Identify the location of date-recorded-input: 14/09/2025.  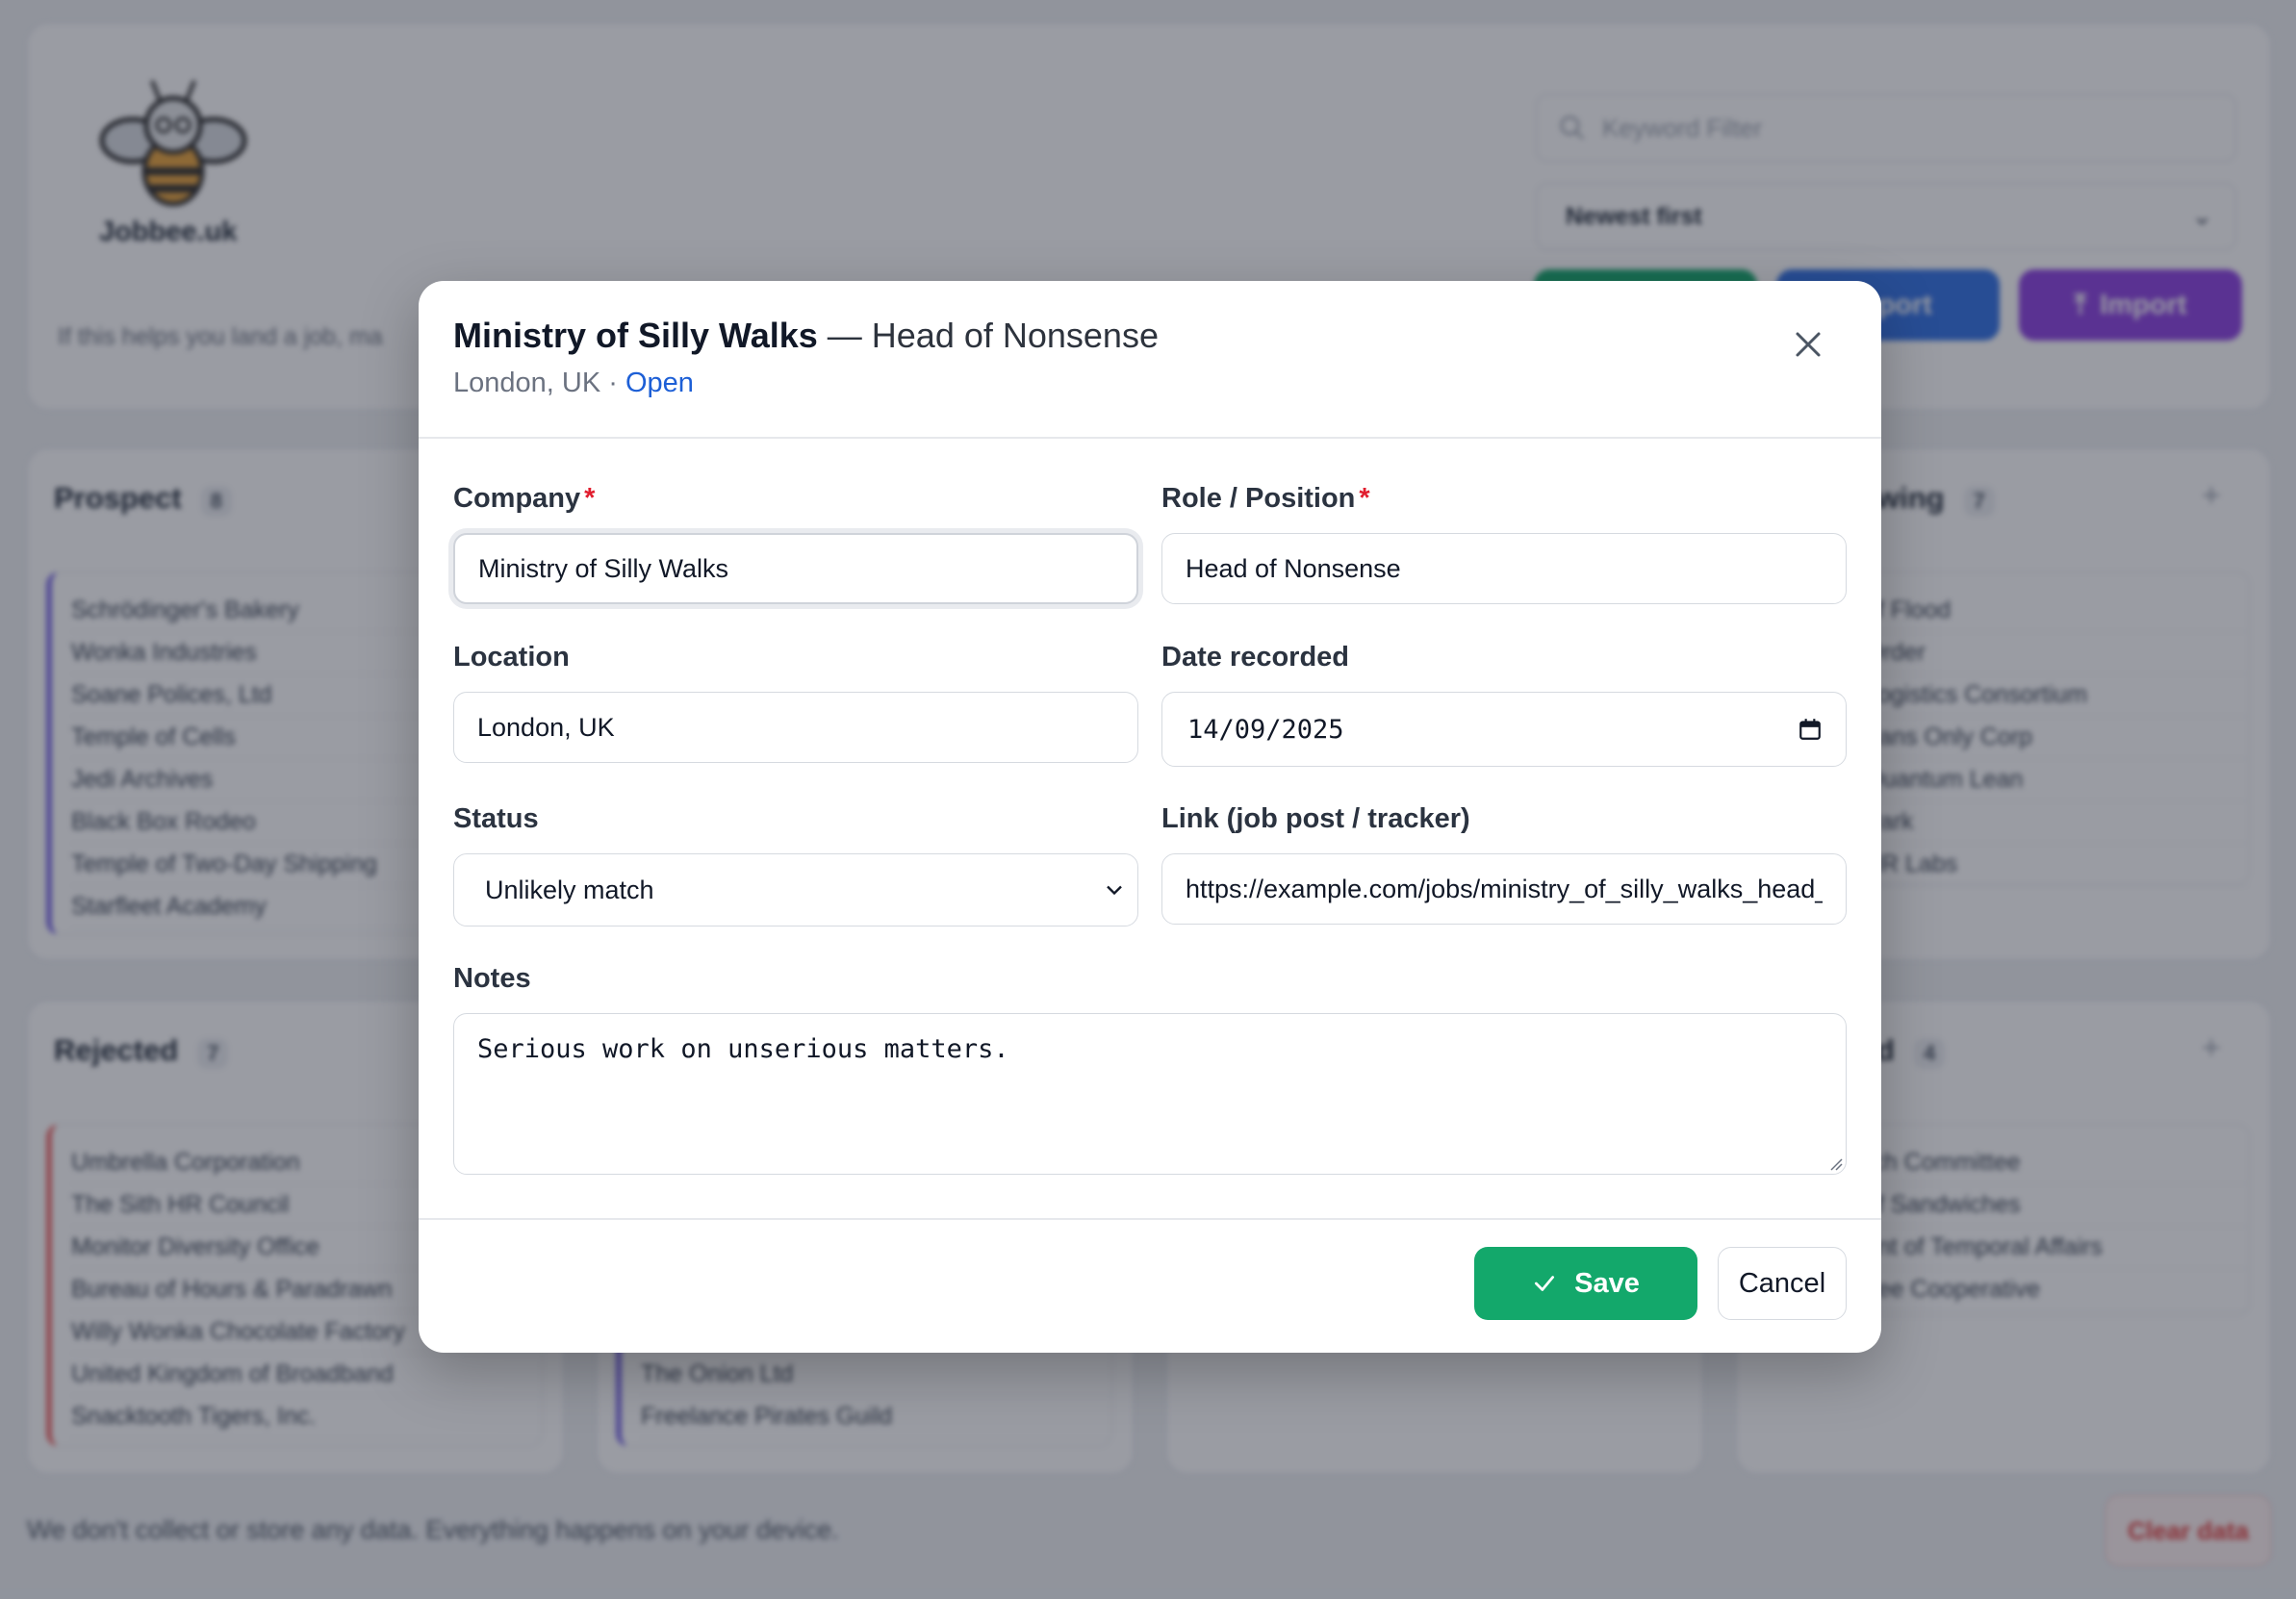
(1504, 729).